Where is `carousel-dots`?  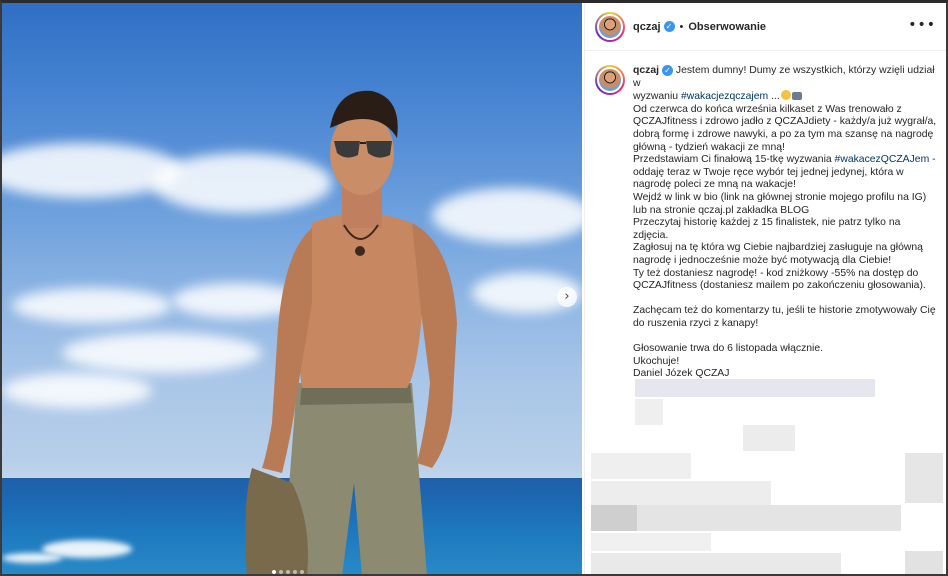 carousel-dots is located at coordinates (288, 572).